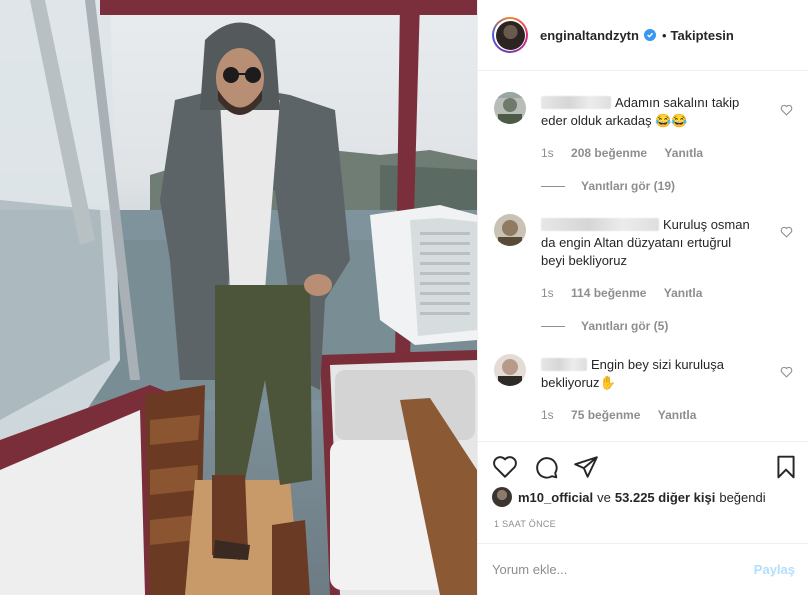 The width and height of the screenshot is (808, 595). I want to click on comment-meta: 1s 75 beğenme Yanıtla, so click(625, 415).